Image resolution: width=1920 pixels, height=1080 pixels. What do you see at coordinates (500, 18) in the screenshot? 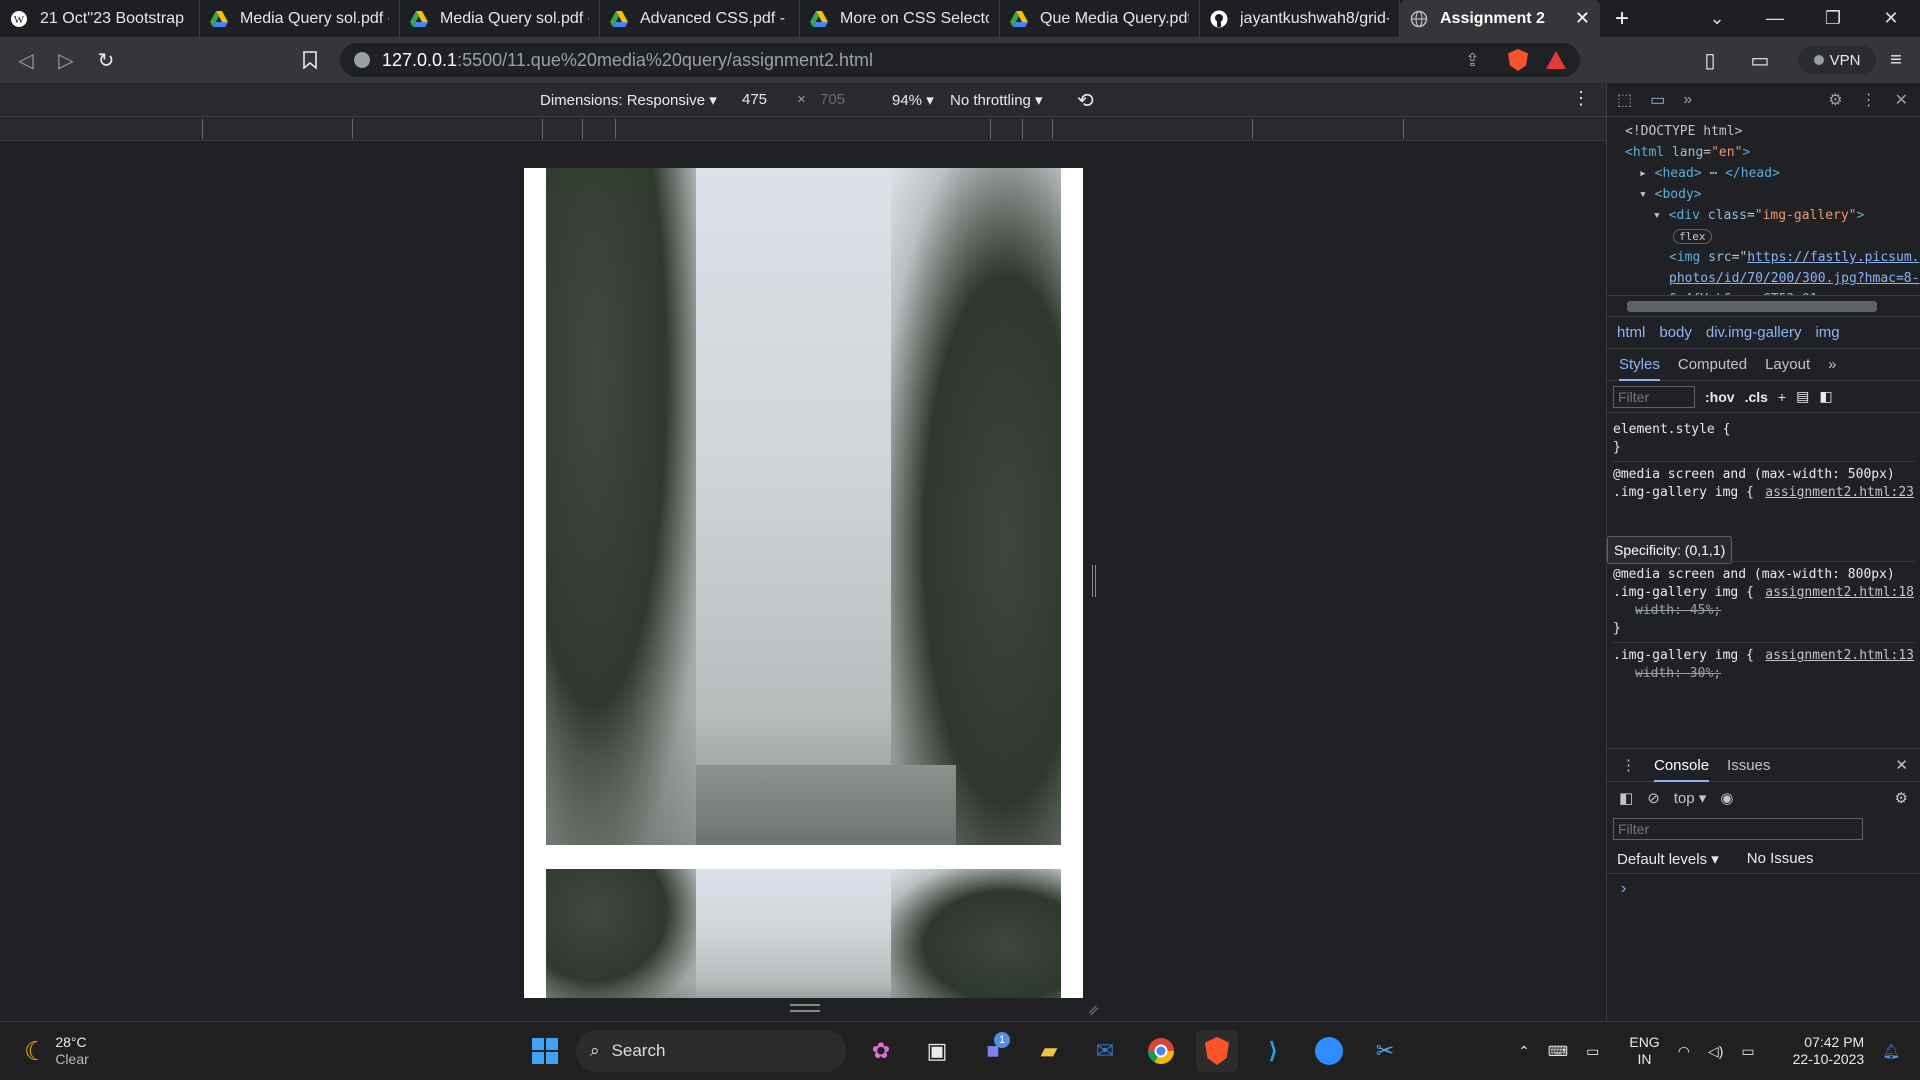
I see `tab-media-query-sol-2: Media Query sol.pdf - (` at bounding box center [500, 18].